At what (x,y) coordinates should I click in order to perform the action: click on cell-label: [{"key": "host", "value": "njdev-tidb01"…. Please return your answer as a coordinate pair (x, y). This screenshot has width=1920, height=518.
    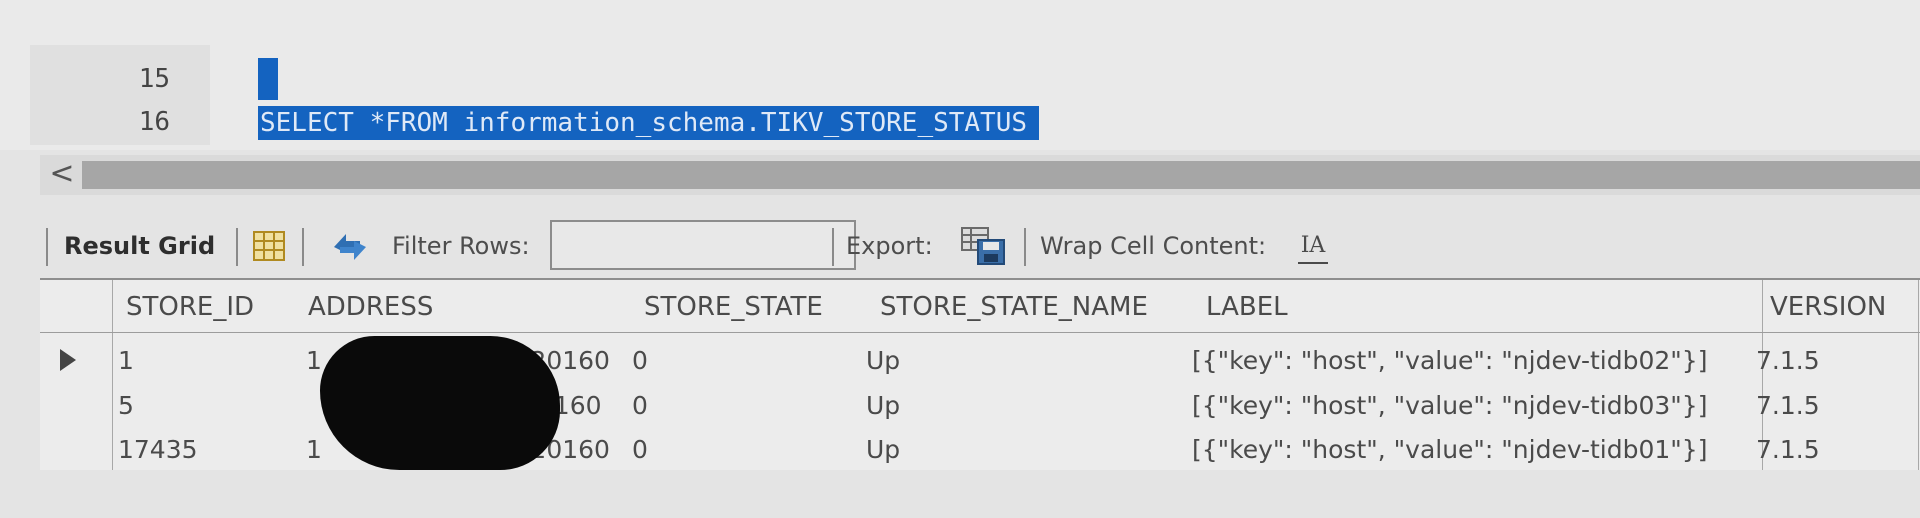
    Looking at the image, I should click on (1449, 449).